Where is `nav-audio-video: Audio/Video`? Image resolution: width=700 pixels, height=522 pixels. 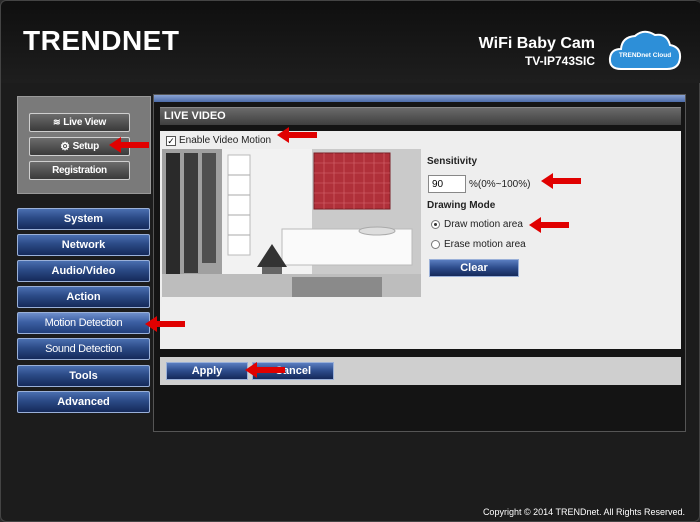 nav-audio-video: Audio/Video is located at coordinates (83, 271).